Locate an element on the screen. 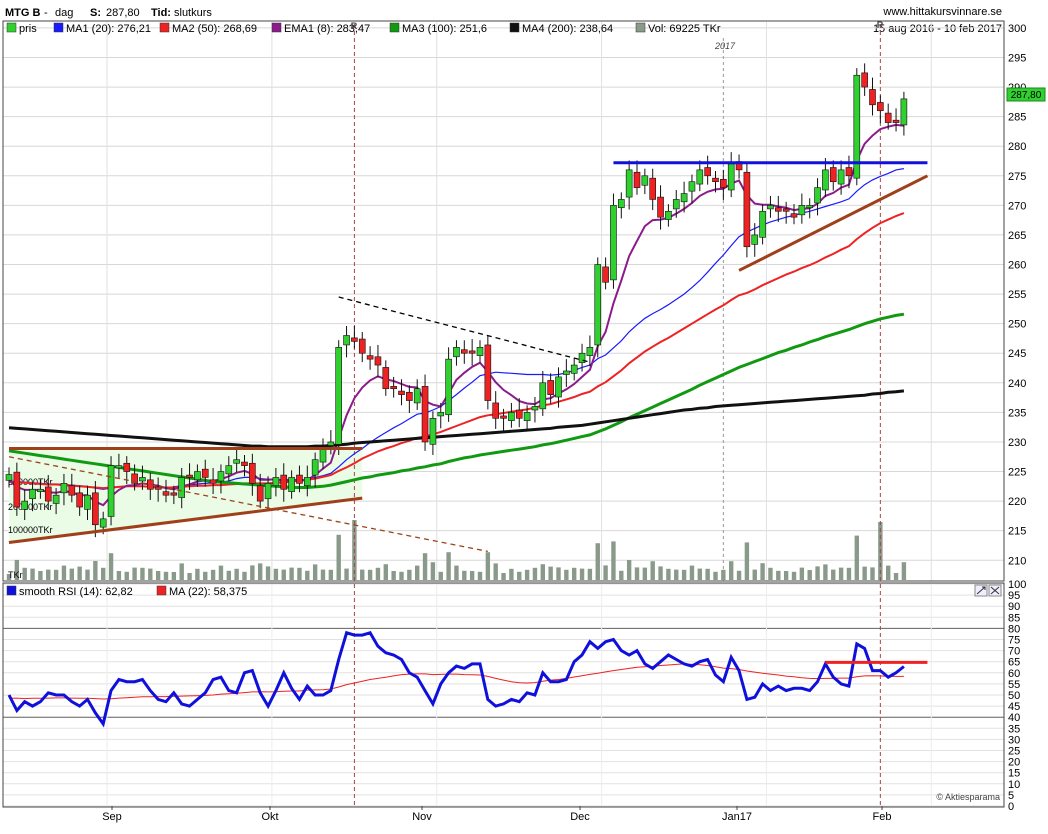 The image size is (1048, 834). price-axis-label: 215 is located at coordinates (1017, 532).